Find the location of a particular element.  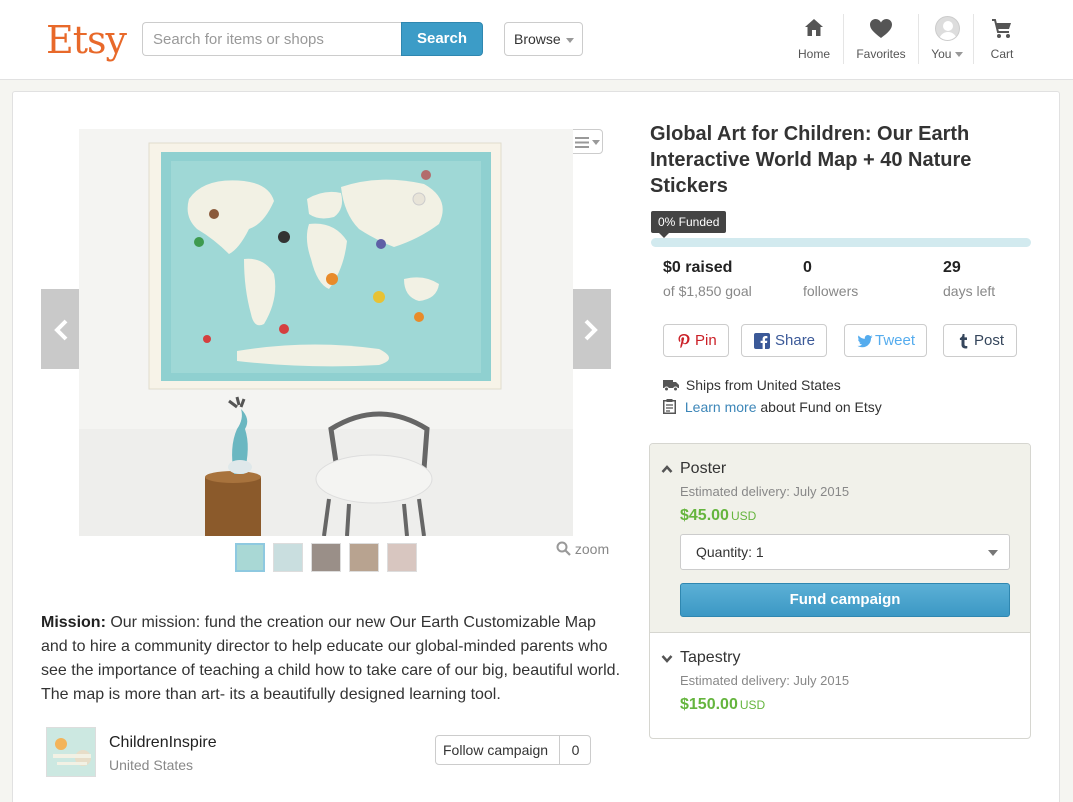

facebook-icon is located at coordinates (762, 341).